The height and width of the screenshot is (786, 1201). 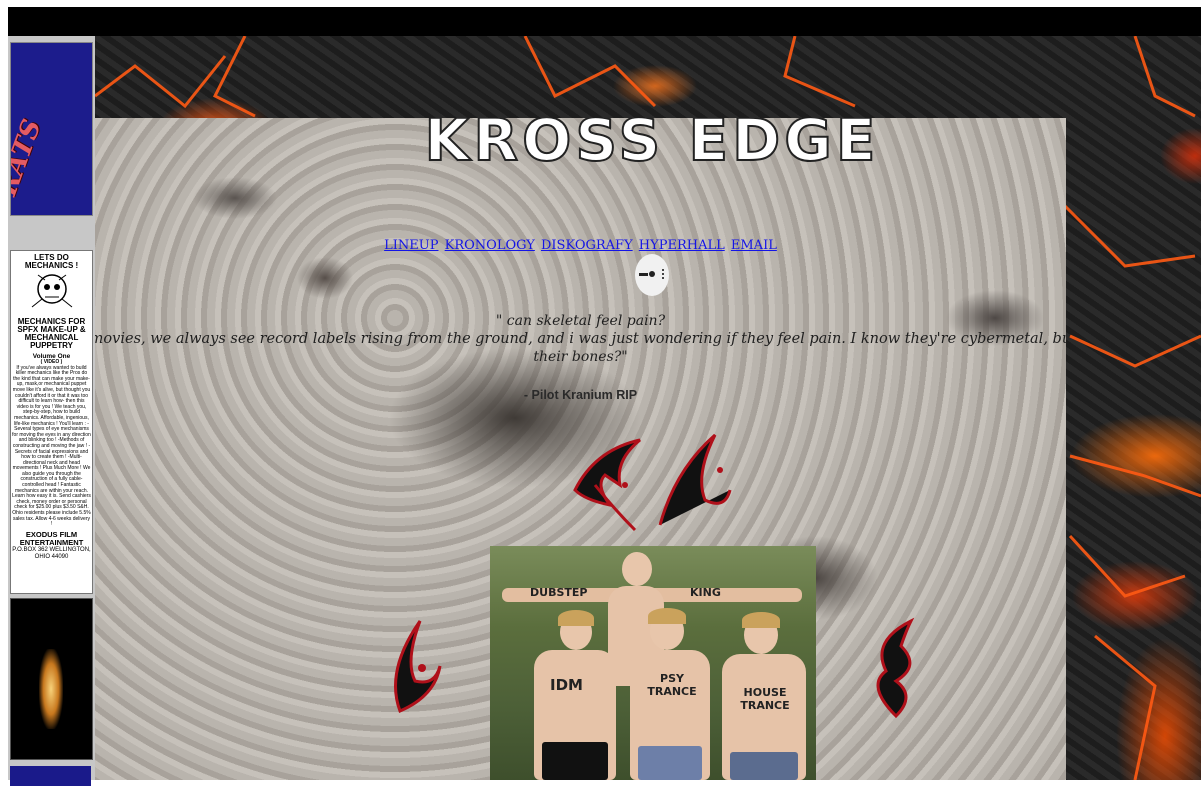 I want to click on site-logo: KROSS EDGE, so click(x=652, y=149).